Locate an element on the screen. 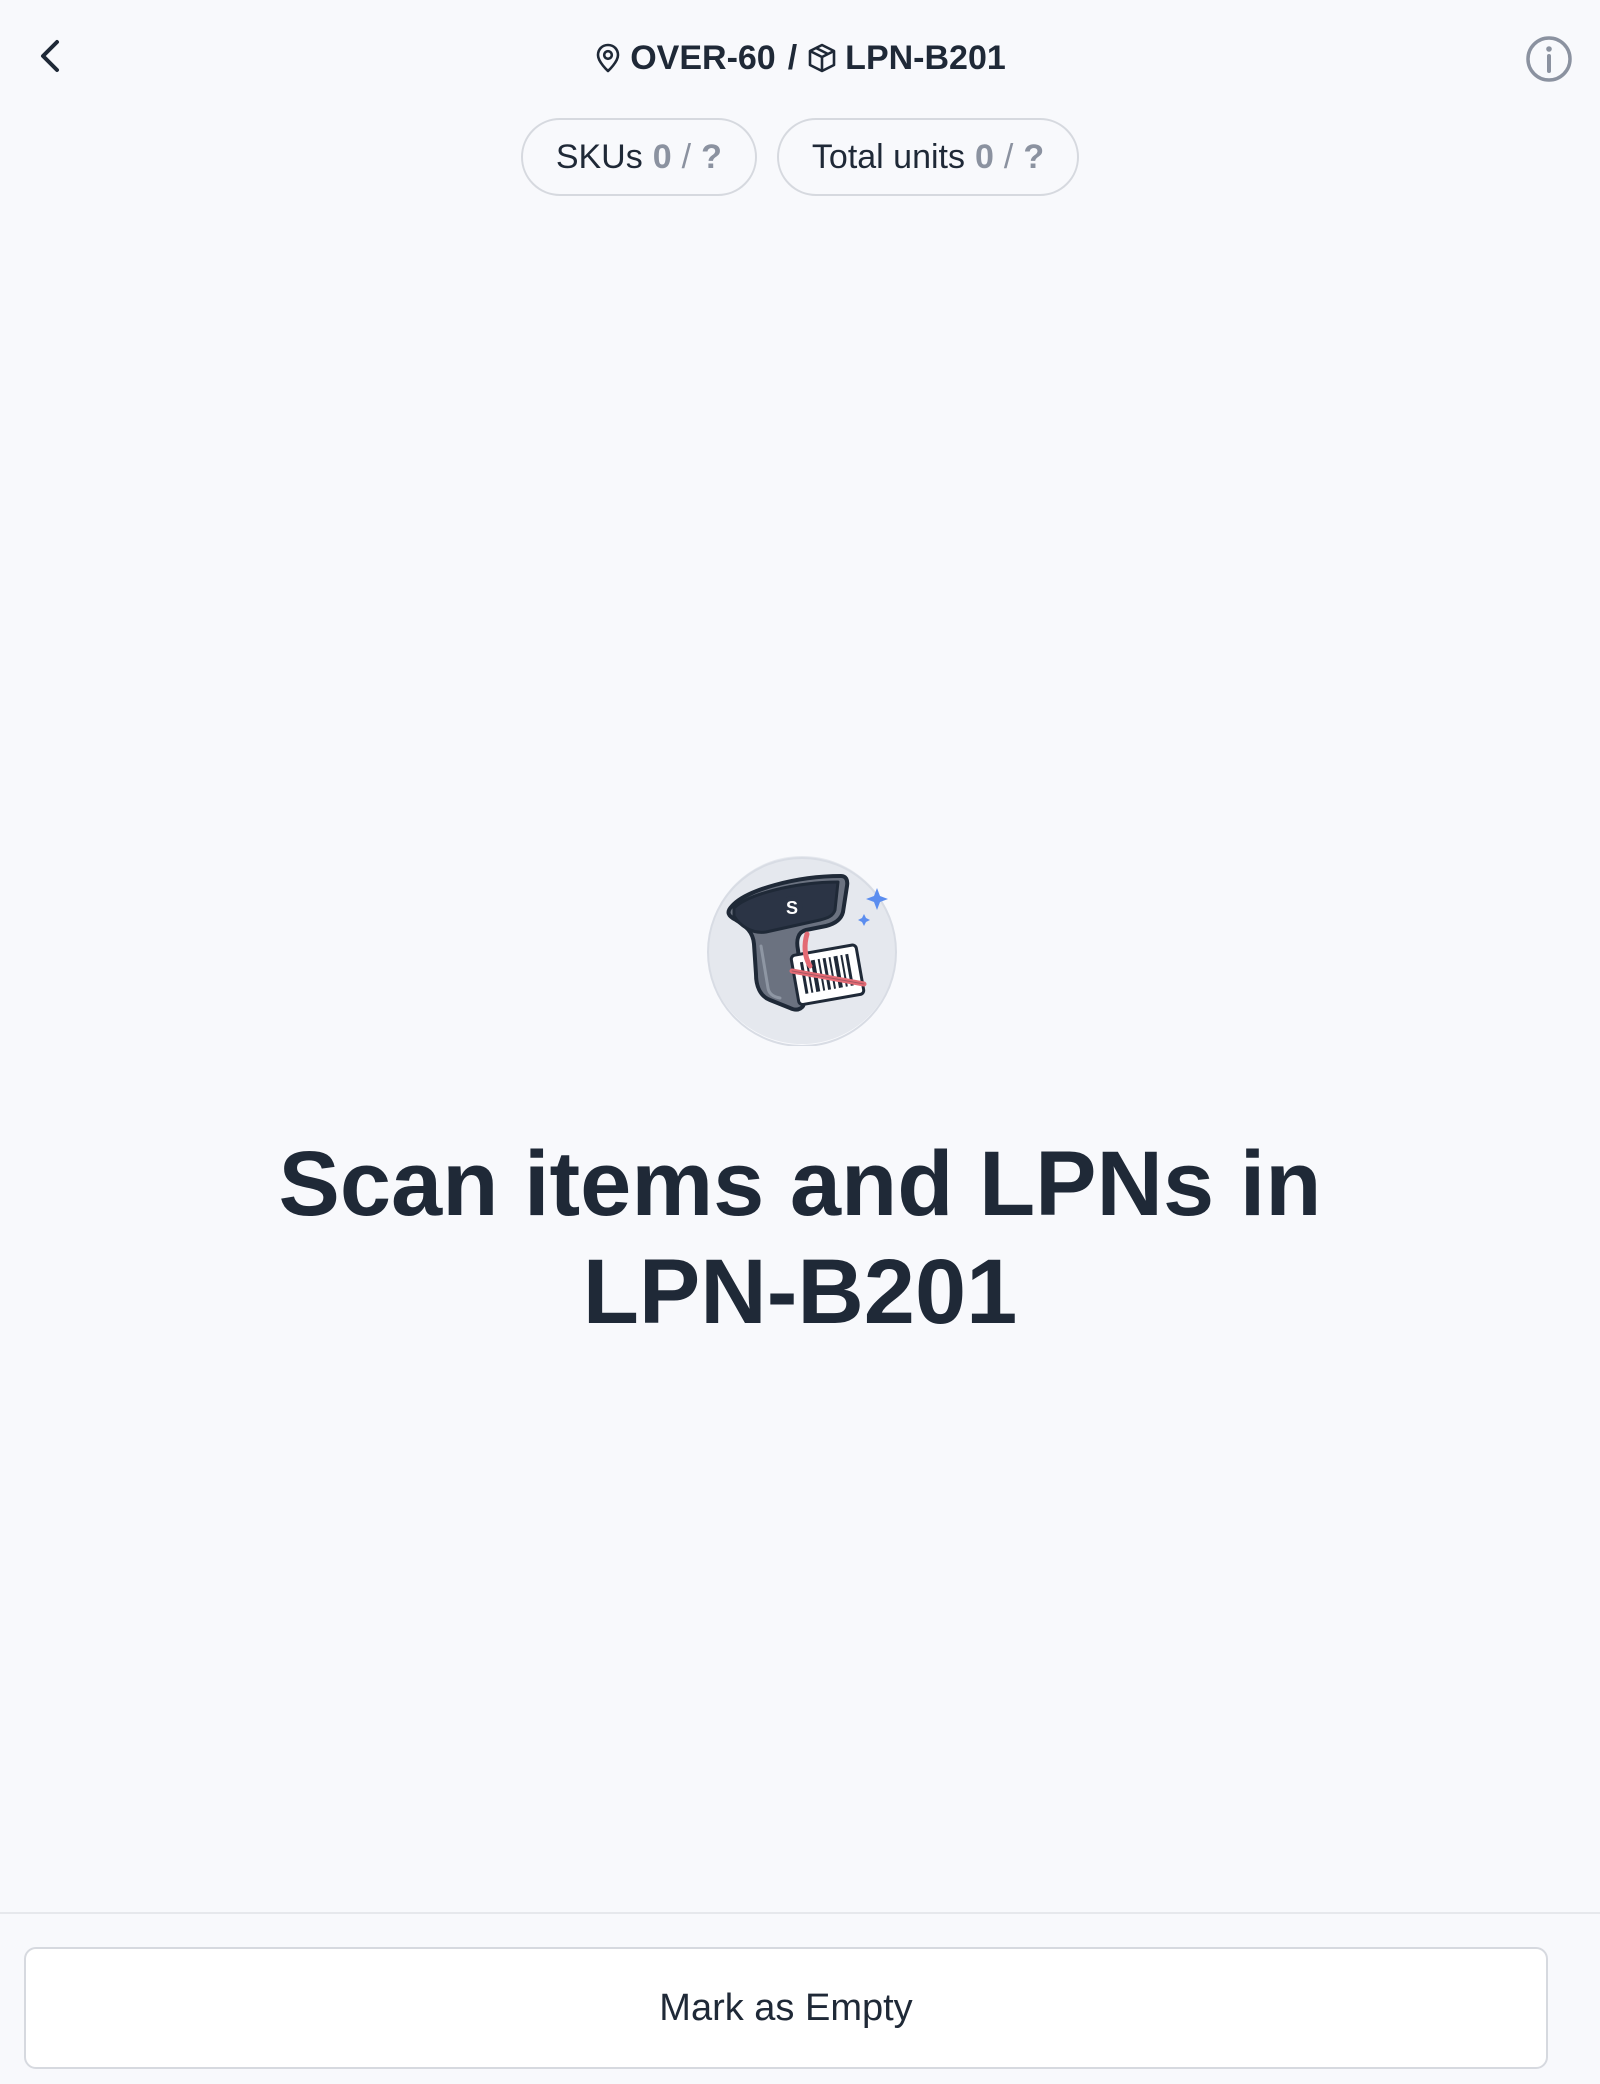  units-counter: Total units 0 / ? is located at coordinates (928, 157).